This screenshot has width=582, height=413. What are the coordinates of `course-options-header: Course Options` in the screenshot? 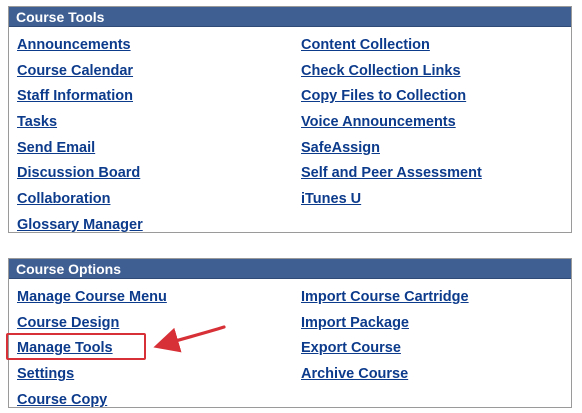 It's located at (290, 269).